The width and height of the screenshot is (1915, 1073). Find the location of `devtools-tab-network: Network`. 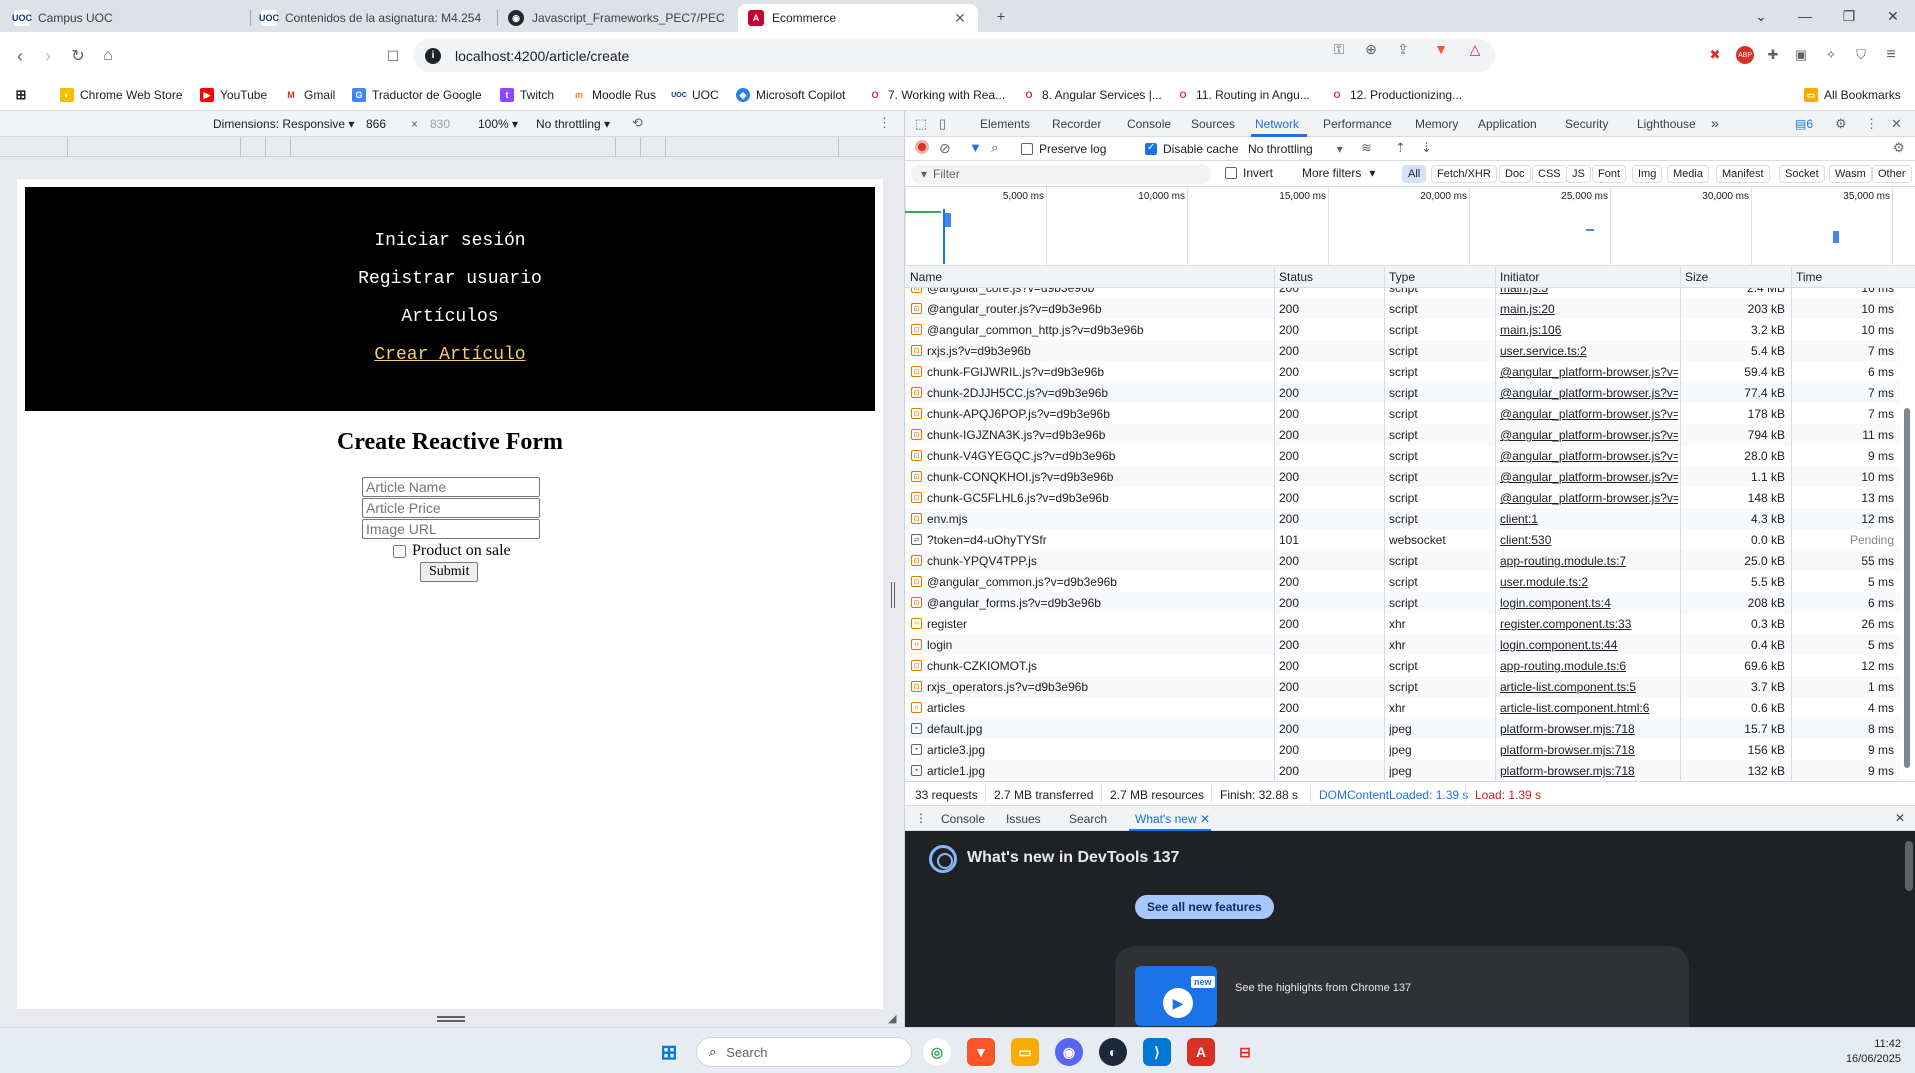

devtools-tab-network: Network is located at coordinates (1277, 124).